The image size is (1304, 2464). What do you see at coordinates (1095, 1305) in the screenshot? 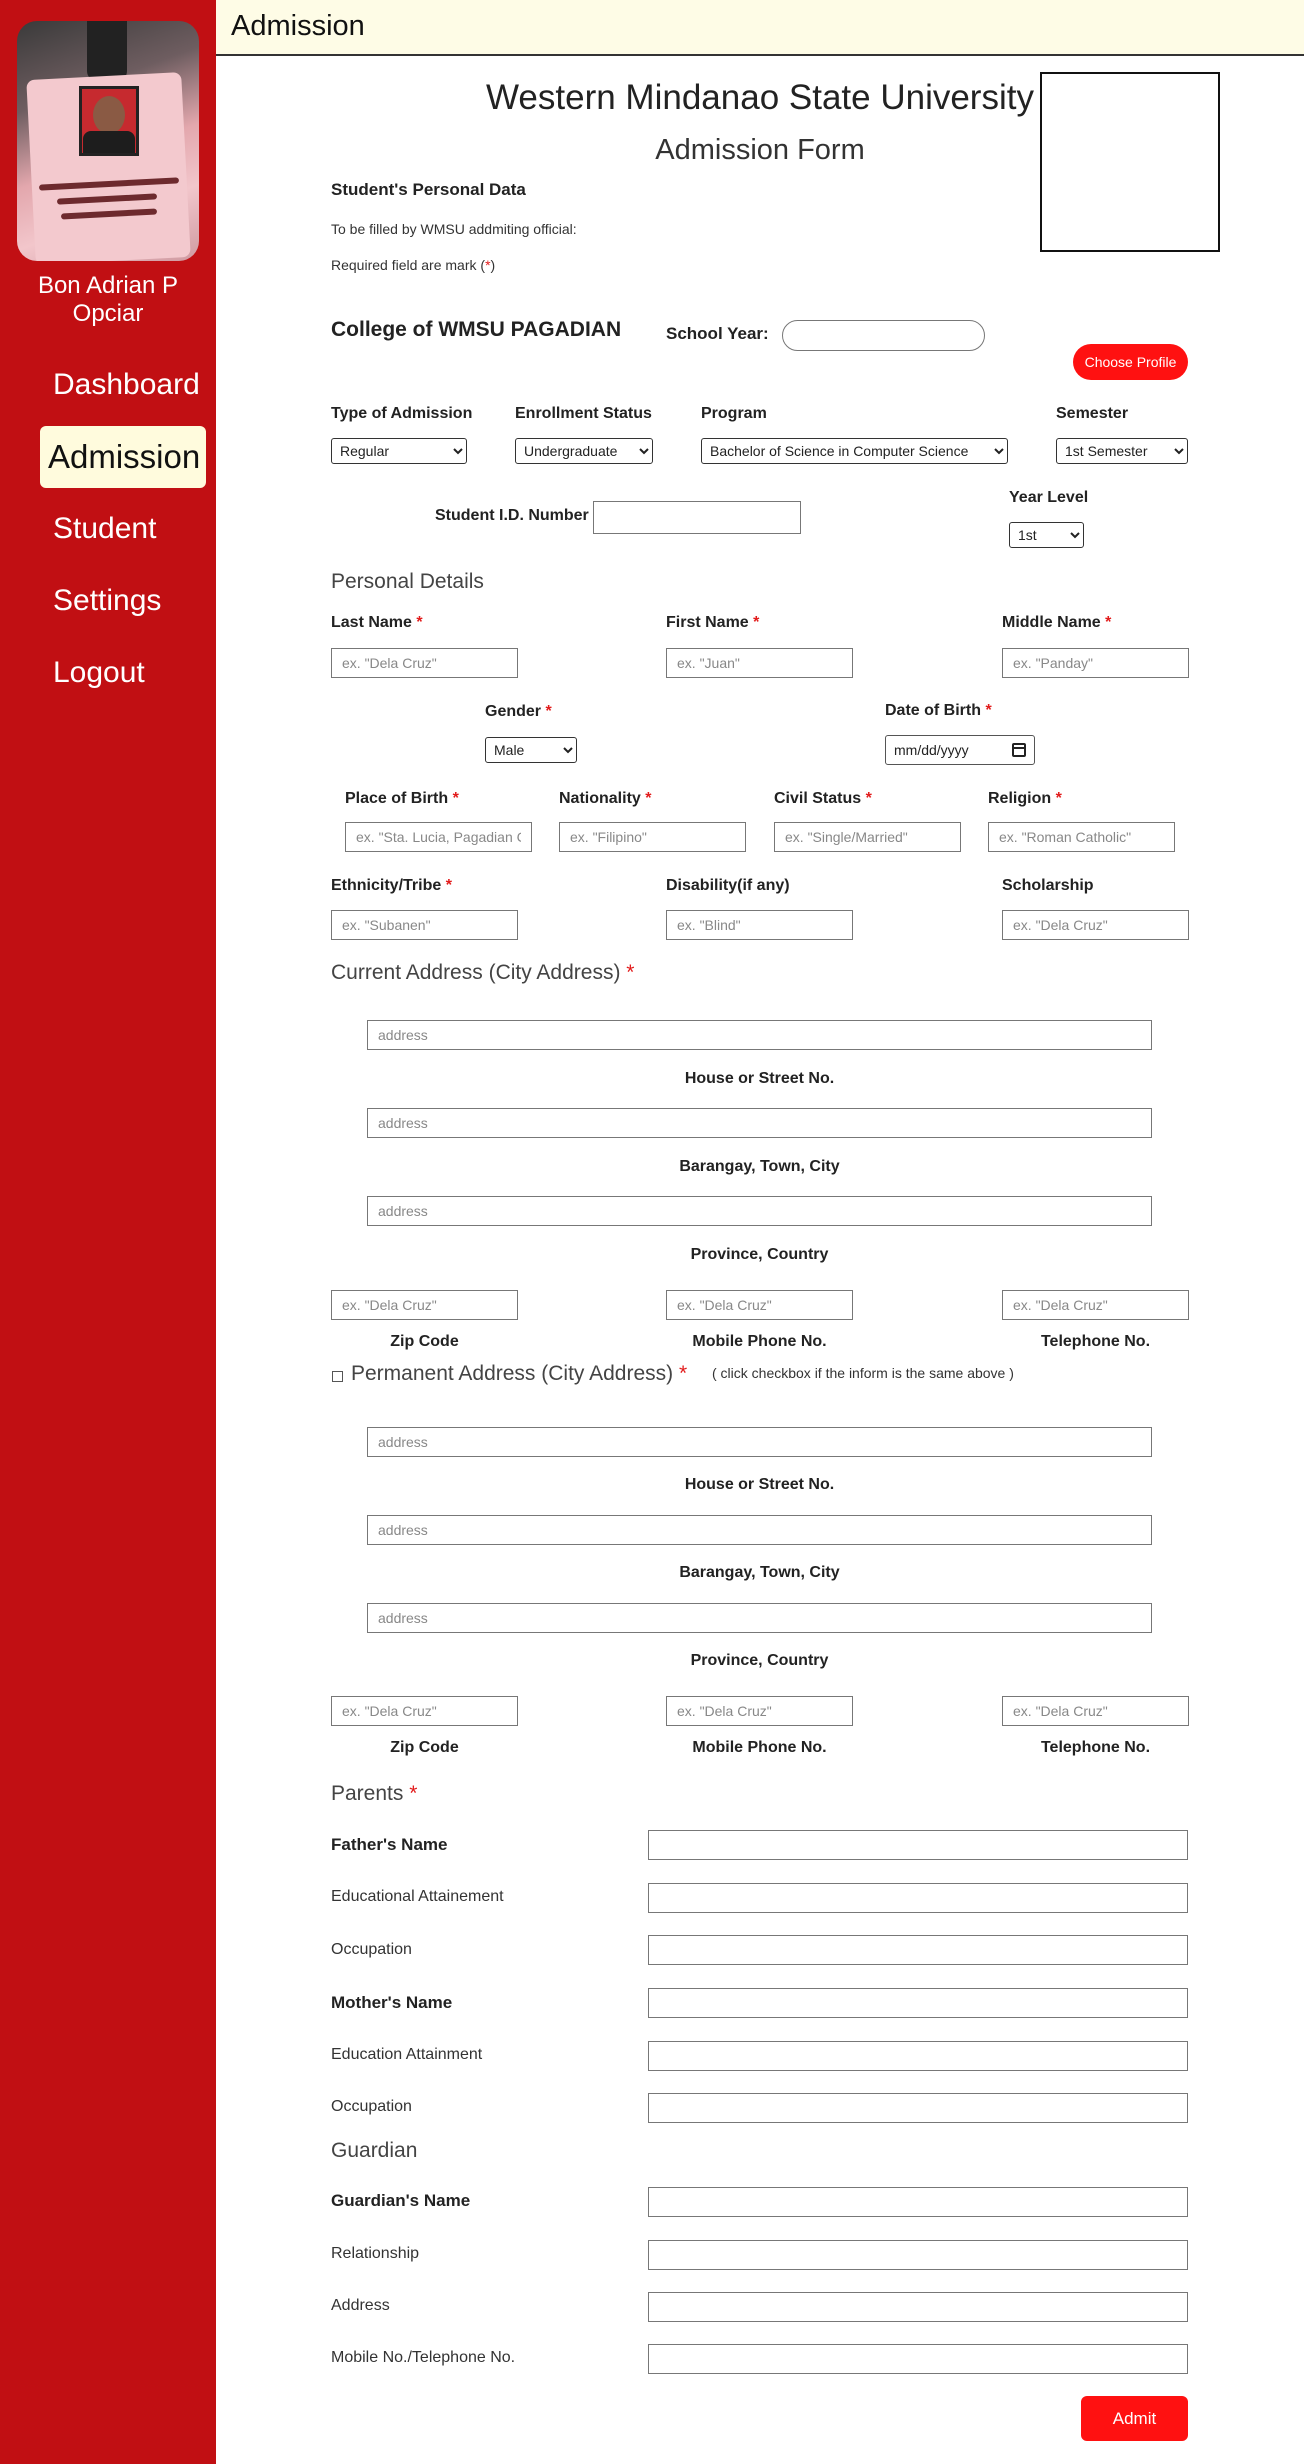
I see `current-telephone-input` at bounding box center [1095, 1305].